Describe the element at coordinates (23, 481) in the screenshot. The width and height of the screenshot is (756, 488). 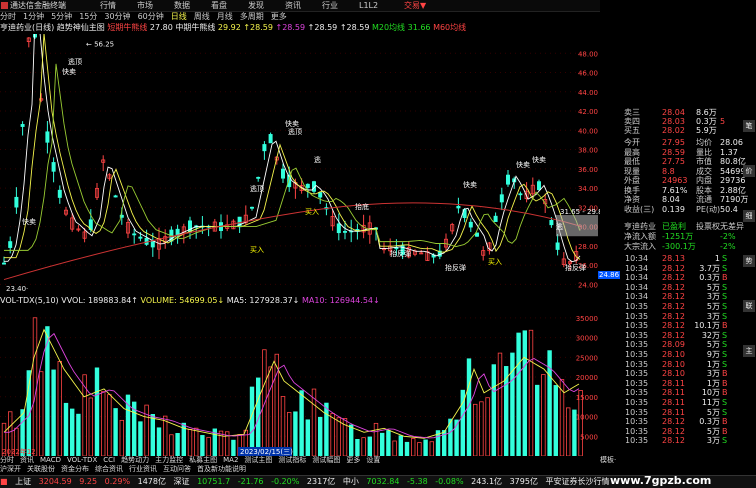
I see `sh-label: 上证` at that location.